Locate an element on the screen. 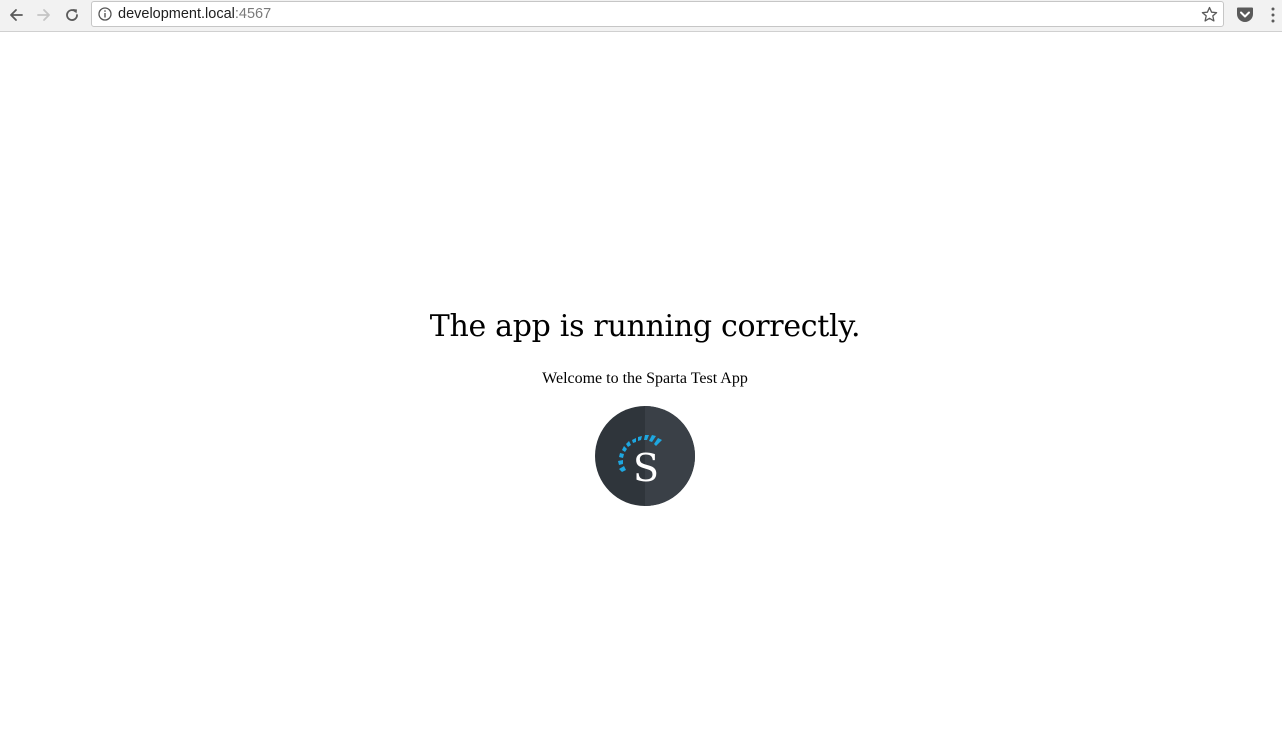 This screenshot has width=1282, height=742. arrow-right-icon is located at coordinates (43, 15).